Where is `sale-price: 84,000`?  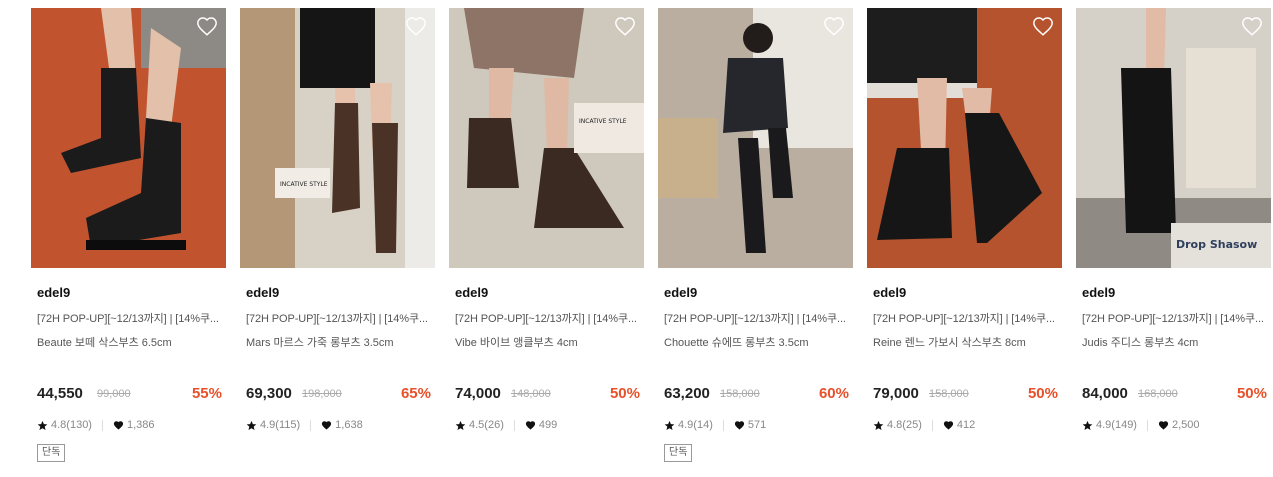
sale-price: 84,000 is located at coordinates (1105, 393).